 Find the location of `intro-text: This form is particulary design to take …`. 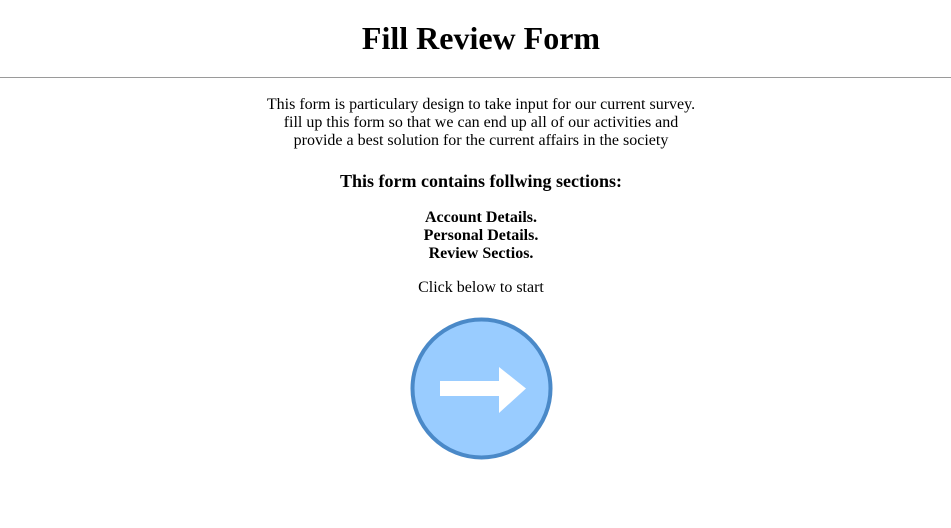

intro-text: This form is particulary design to take … is located at coordinates (475, 123).